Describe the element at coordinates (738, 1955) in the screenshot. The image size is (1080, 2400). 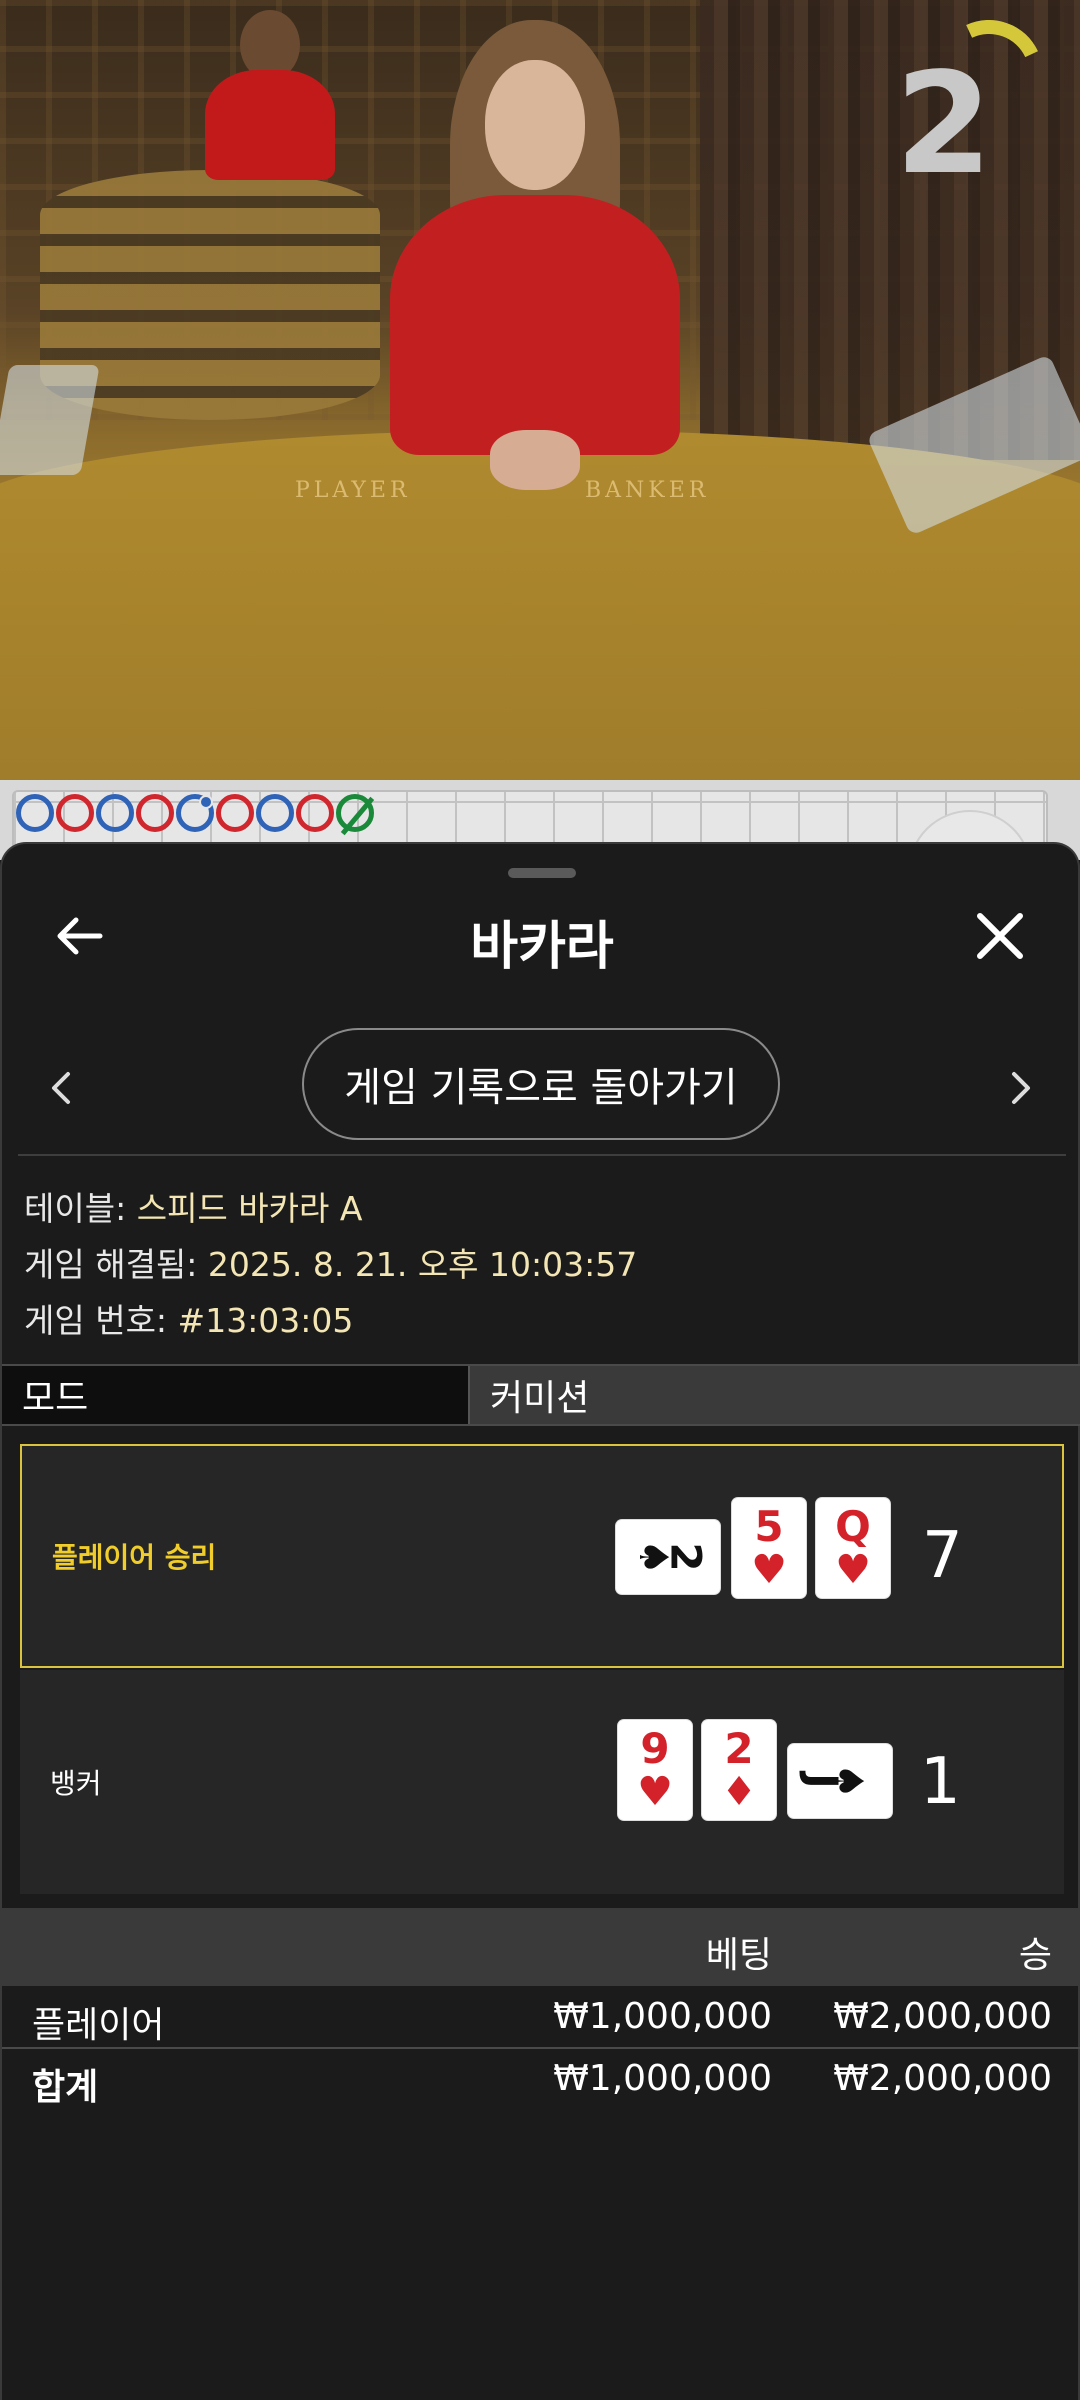
I see `bet-column-header: 베팅` at that location.